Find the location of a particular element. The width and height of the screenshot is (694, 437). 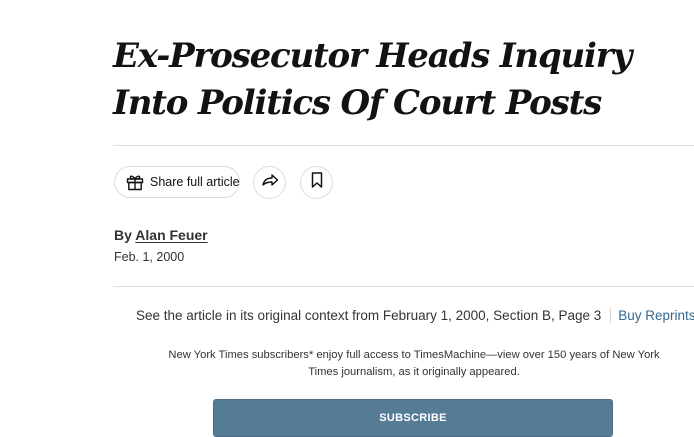

save-article-button is located at coordinates (316, 182).